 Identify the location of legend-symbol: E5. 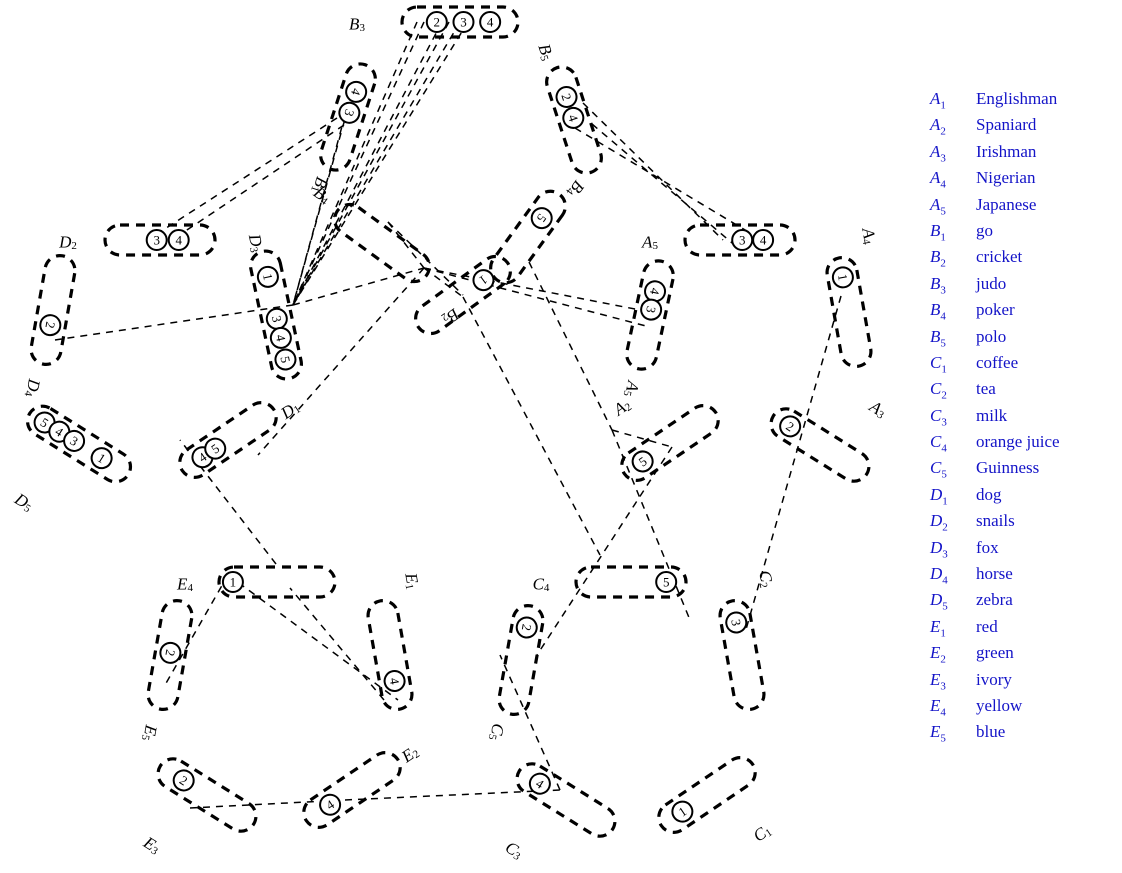
(938, 733).